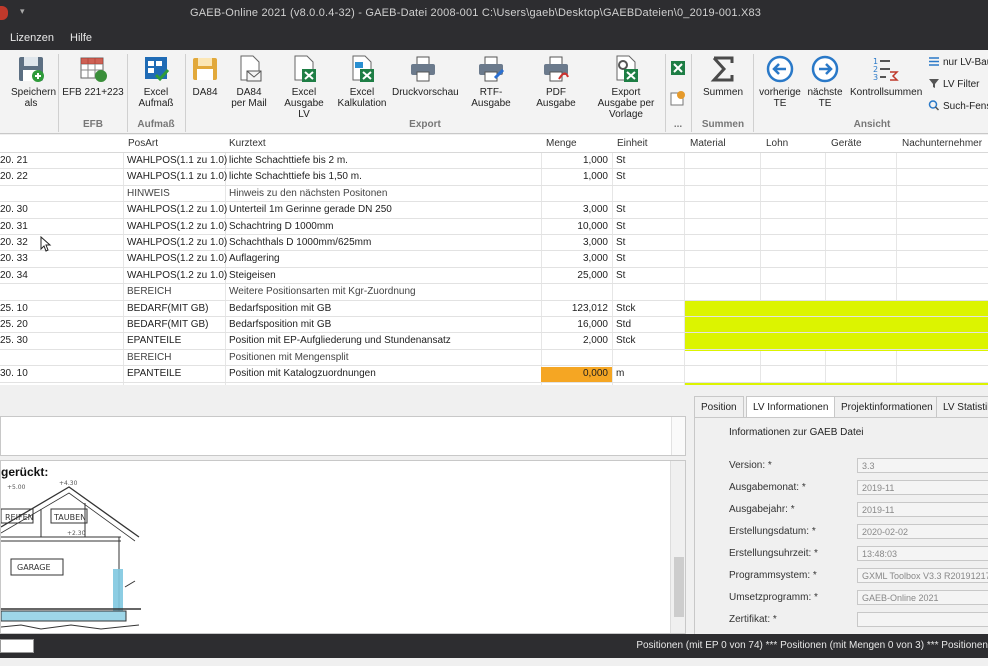 The image size is (988, 666). What do you see at coordinates (494, 194) in the screenshot?
I see `table-row: HINWEIS Hinweis zu den nächsten Positonen` at bounding box center [494, 194].